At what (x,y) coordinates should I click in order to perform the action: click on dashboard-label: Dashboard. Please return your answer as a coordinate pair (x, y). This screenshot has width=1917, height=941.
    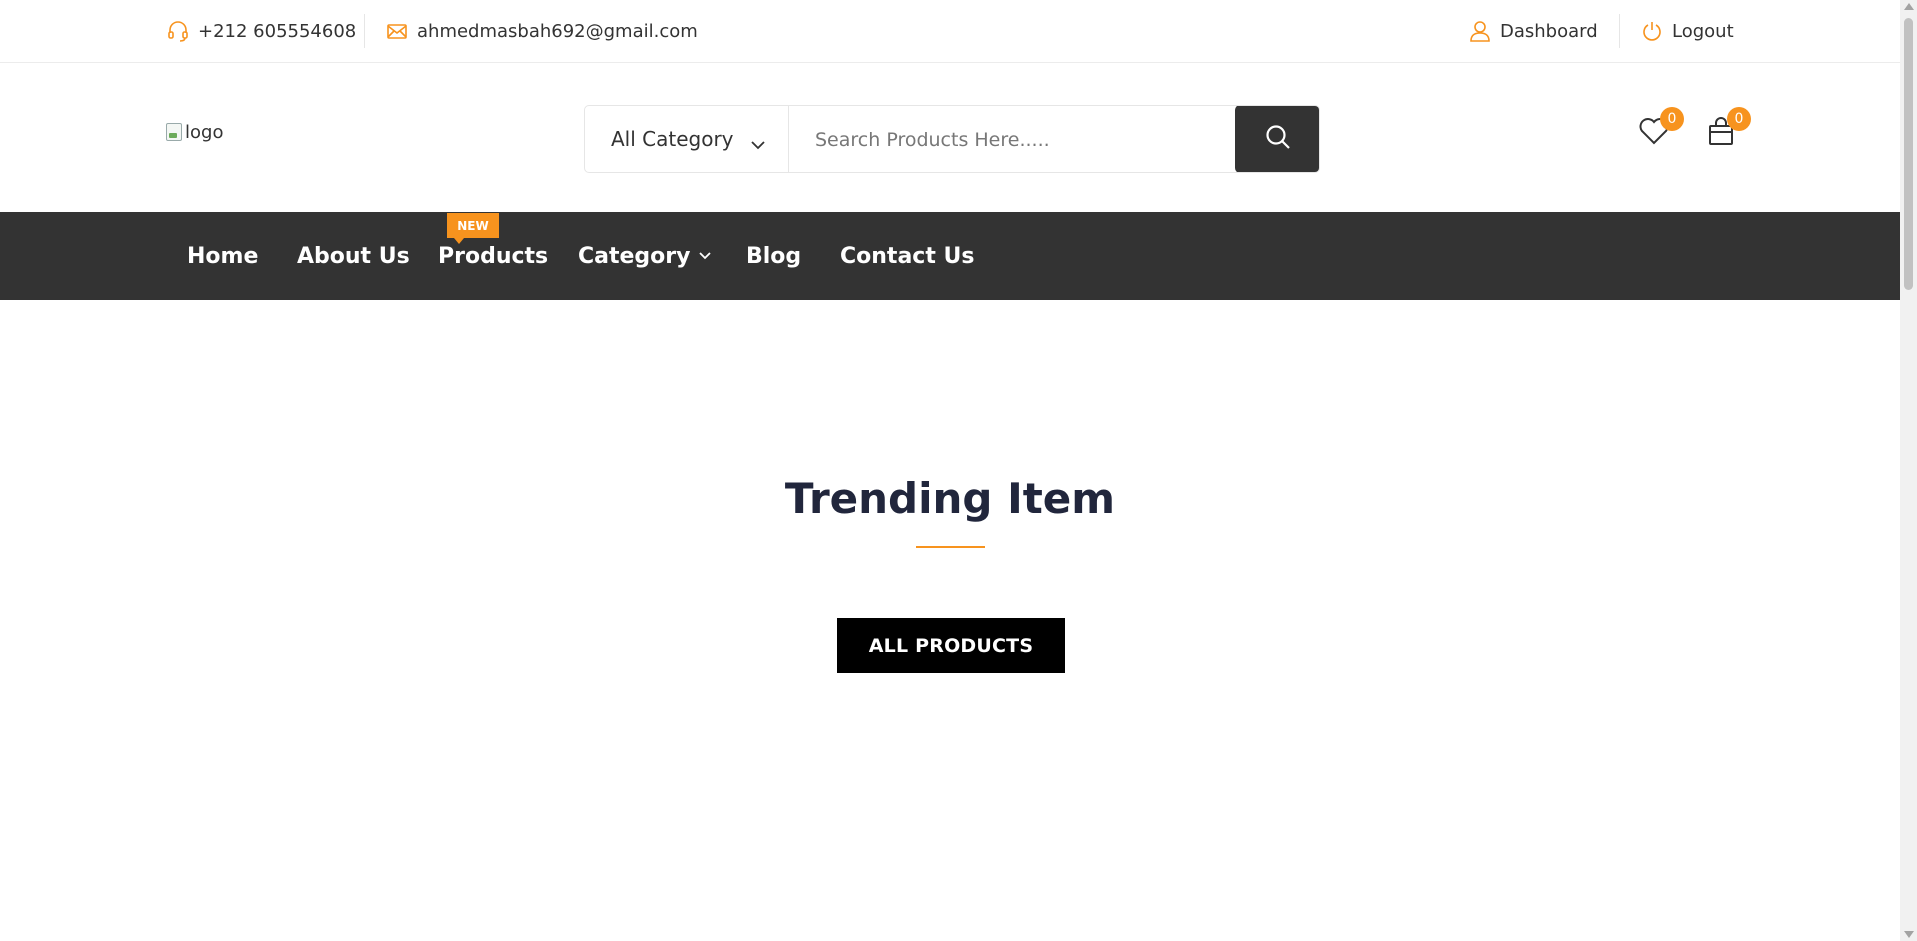
    Looking at the image, I should click on (1549, 31).